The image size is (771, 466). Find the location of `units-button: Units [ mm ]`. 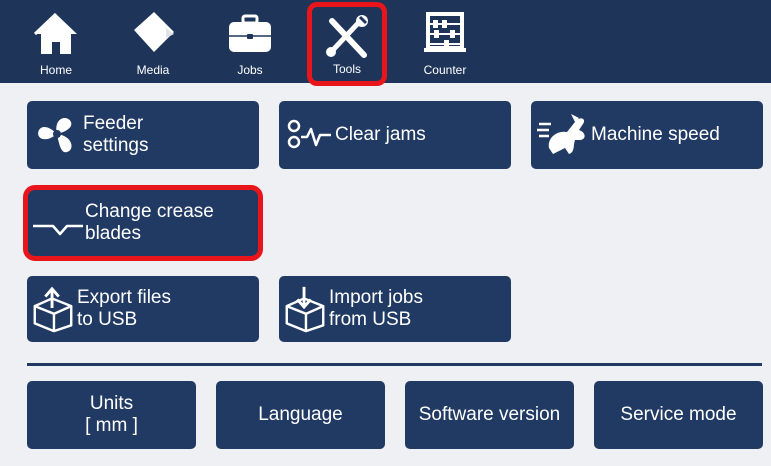

units-button: Units [ mm ] is located at coordinates (111, 415).